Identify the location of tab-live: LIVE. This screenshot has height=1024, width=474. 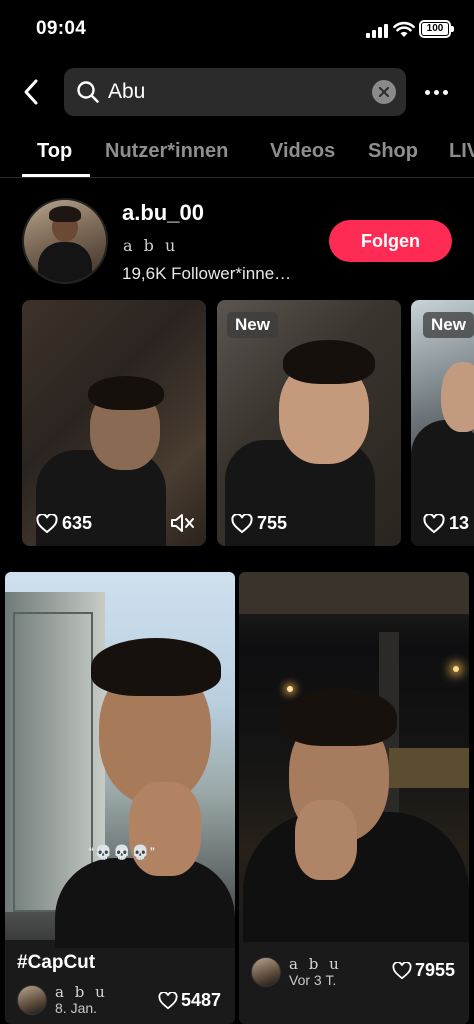
(461, 151).